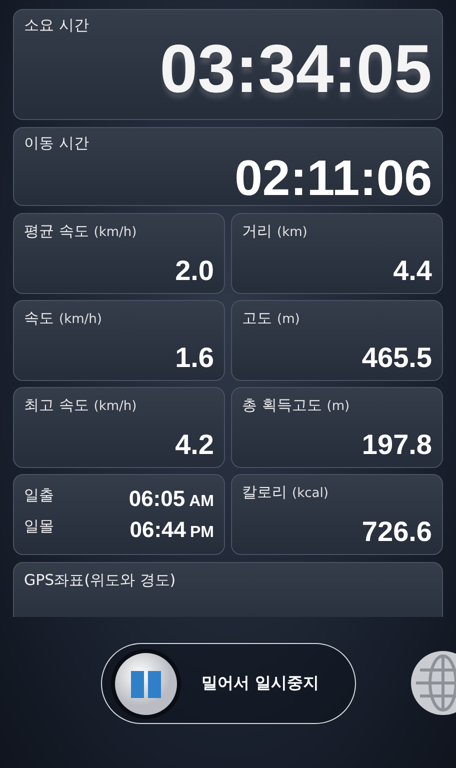  What do you see at coordinates (56, 231) in the screenshot?
I see `stat-label: 평균 속도` at bounding box center [56, 231].